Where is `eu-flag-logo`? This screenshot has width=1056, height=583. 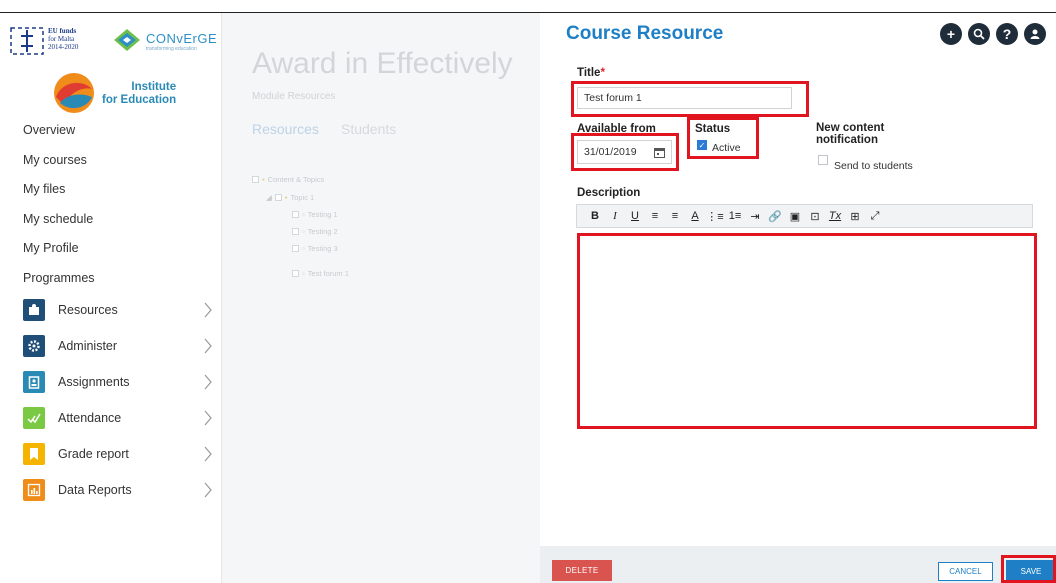 eu-flag-logo is located at coordinates (27, 41).